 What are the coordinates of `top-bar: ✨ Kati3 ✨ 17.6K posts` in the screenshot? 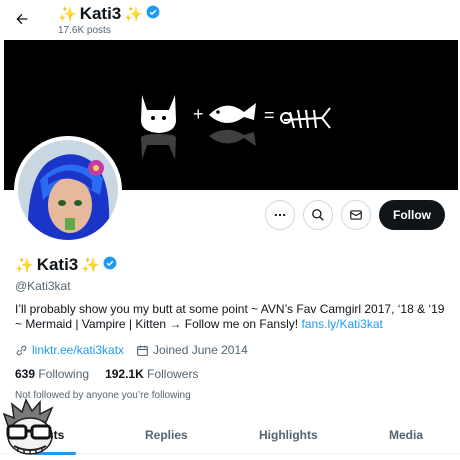 It's located at (230, 20).